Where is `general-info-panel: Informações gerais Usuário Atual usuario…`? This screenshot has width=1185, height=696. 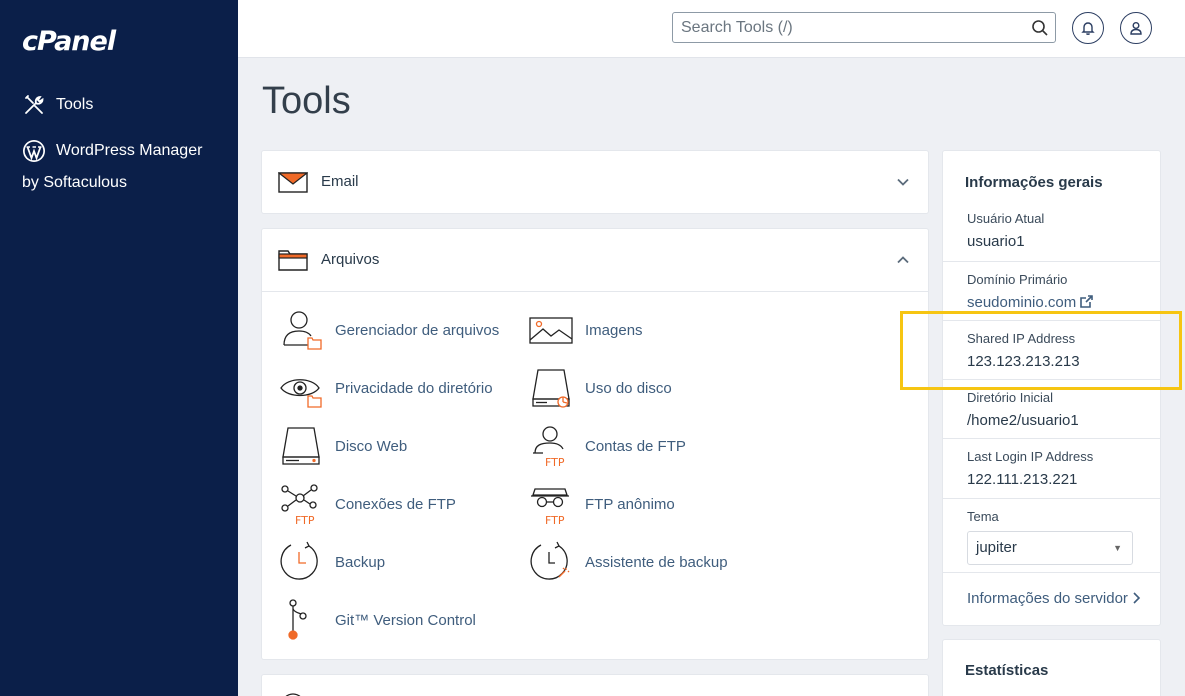 general-info-panel: Informações gerais Usuário Atual usuario… is located at coordinates (1051, 388).